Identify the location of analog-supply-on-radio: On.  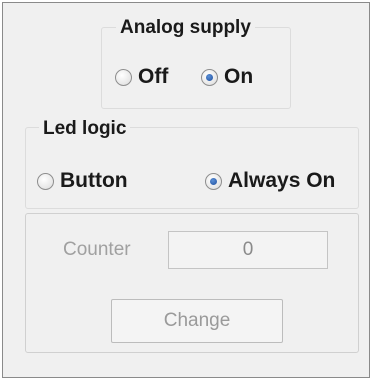
(227, 77).